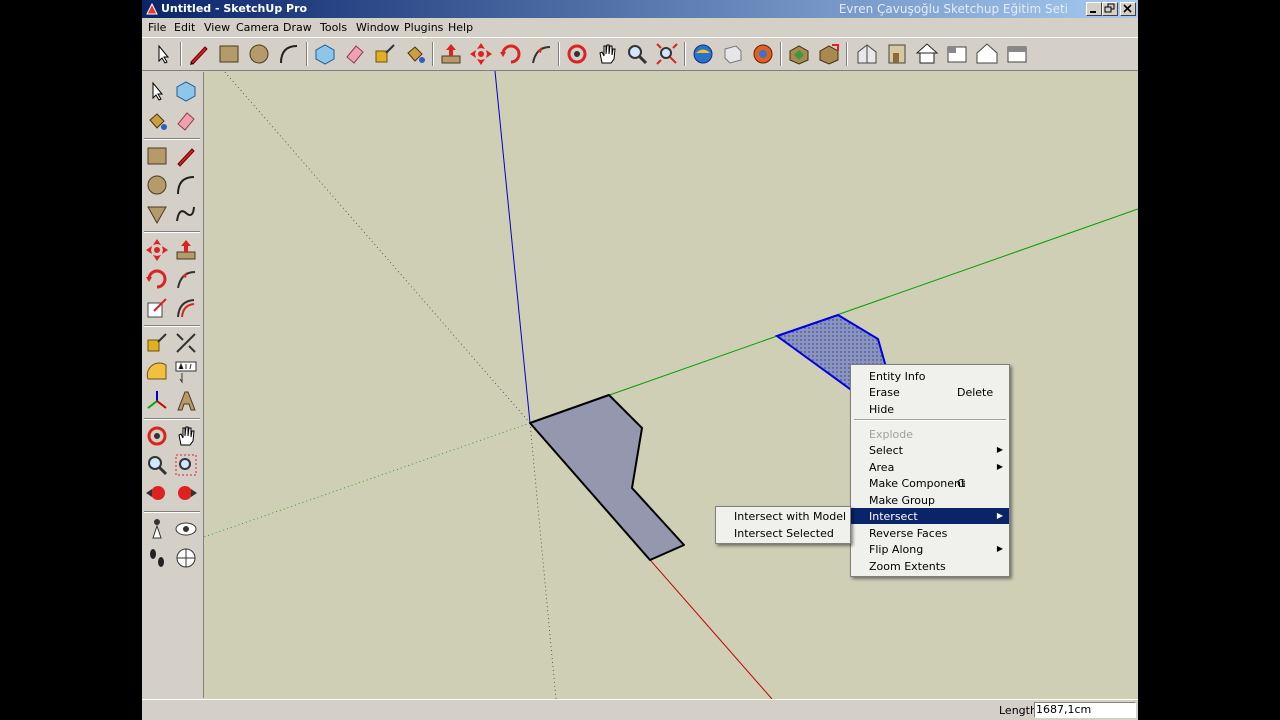 The height and width of the screenshot is (720, 1280). I want to click on left-view-icon, so click(1017, 54).